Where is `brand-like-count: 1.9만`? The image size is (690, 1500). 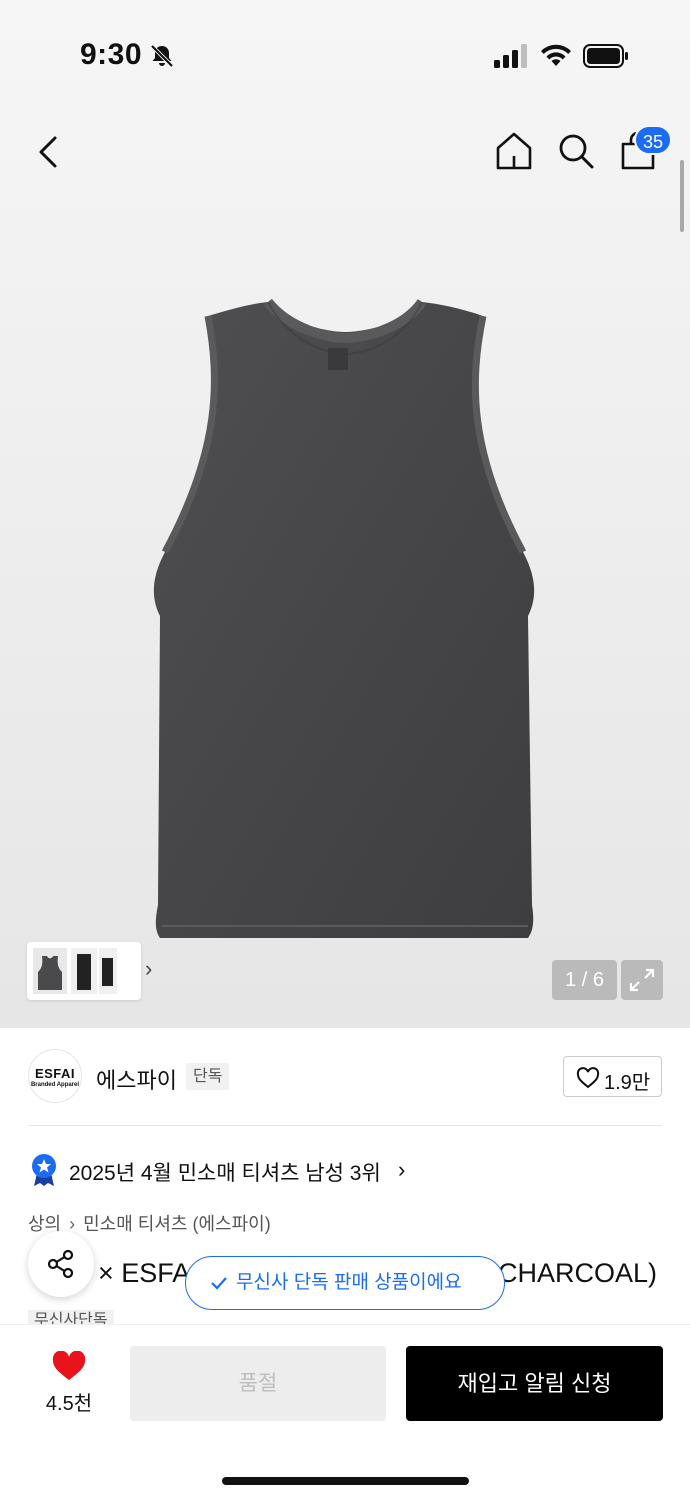
brand-like-count: 1.9만 is located at coordinates (627, 1083).